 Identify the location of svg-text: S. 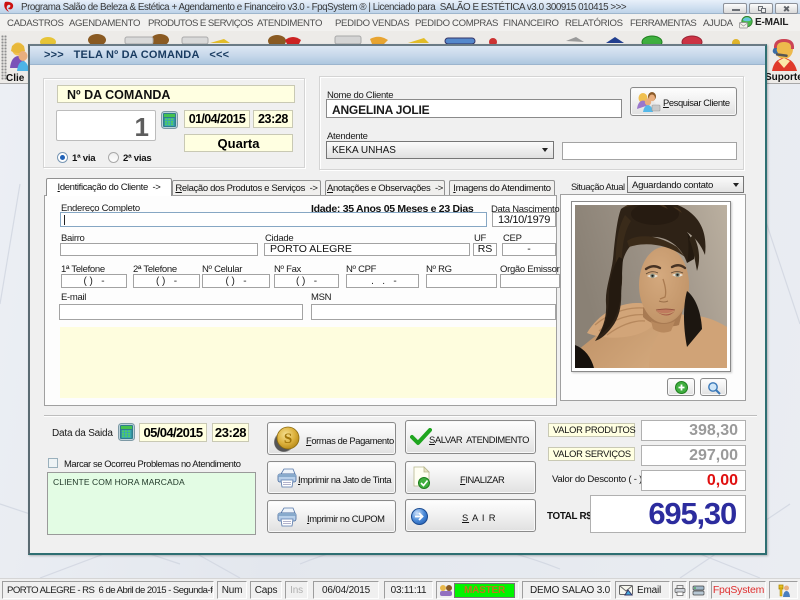
(288, 439).